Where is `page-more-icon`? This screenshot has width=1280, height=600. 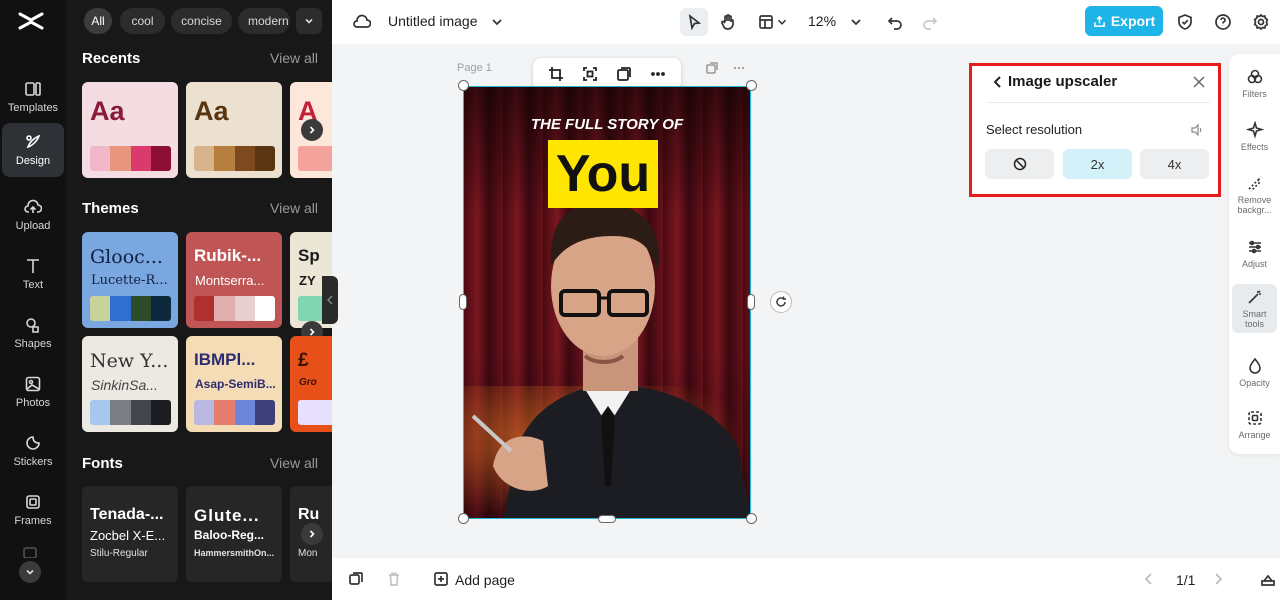
page-more-icon is located at coordinates (739, 68).